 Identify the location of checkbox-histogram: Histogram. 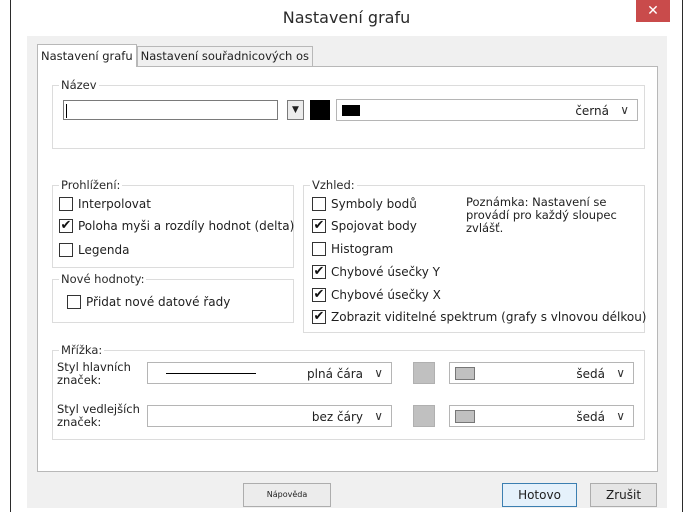
(352, 249).